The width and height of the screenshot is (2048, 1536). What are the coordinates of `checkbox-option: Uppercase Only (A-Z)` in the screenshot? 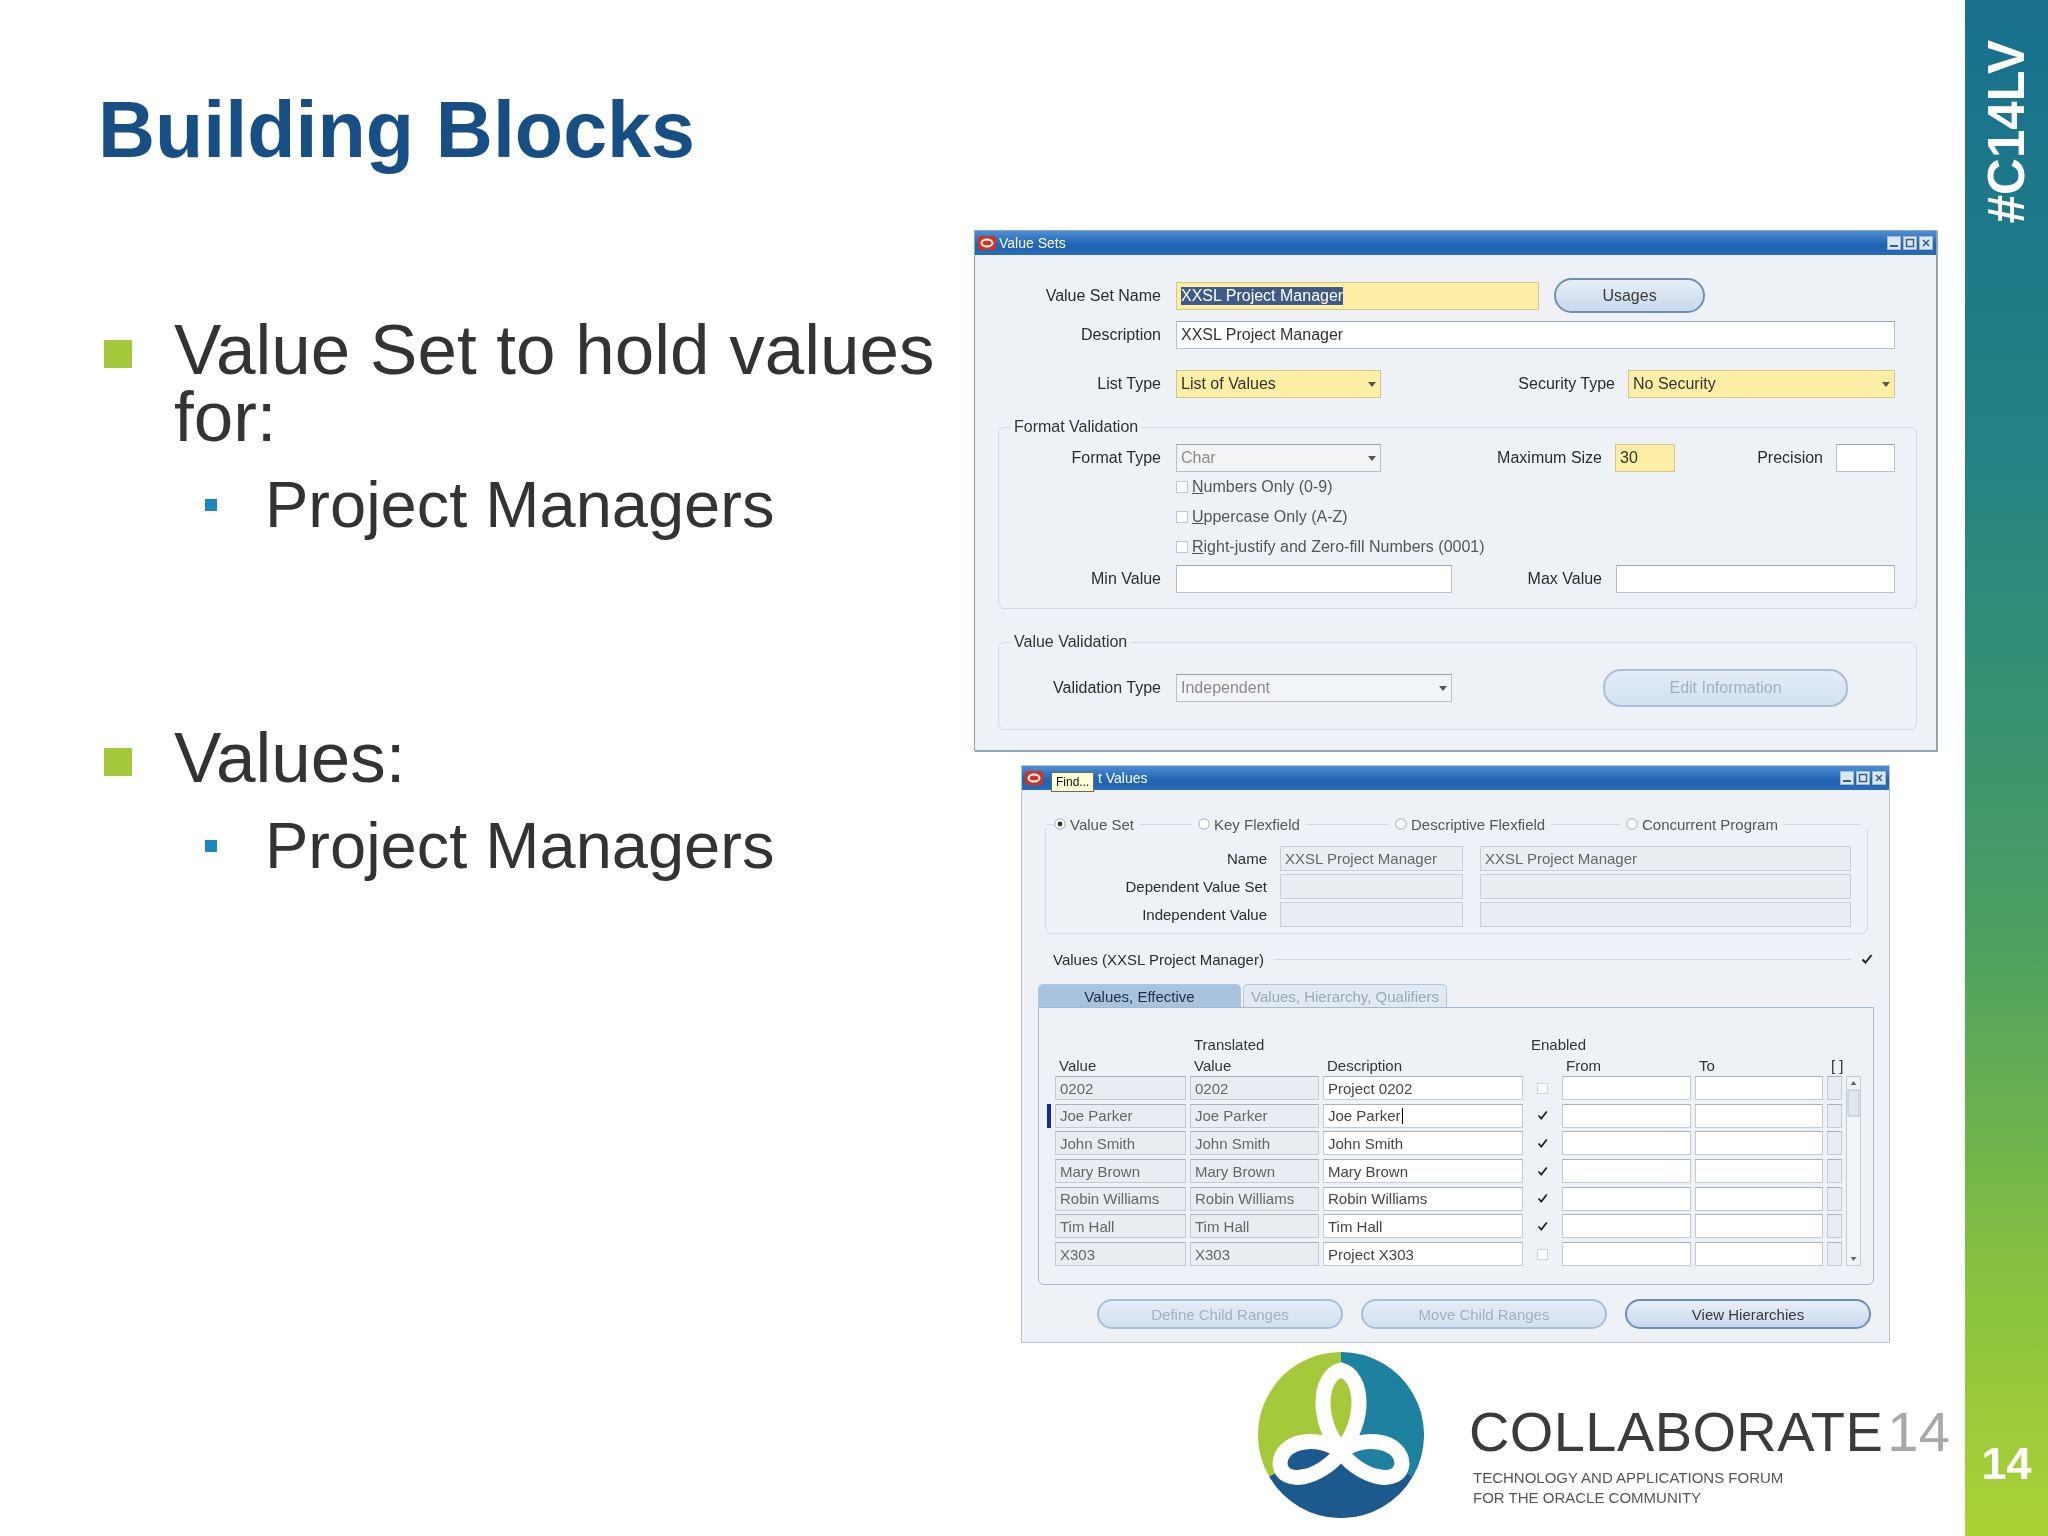 It's located at (1262, 517).